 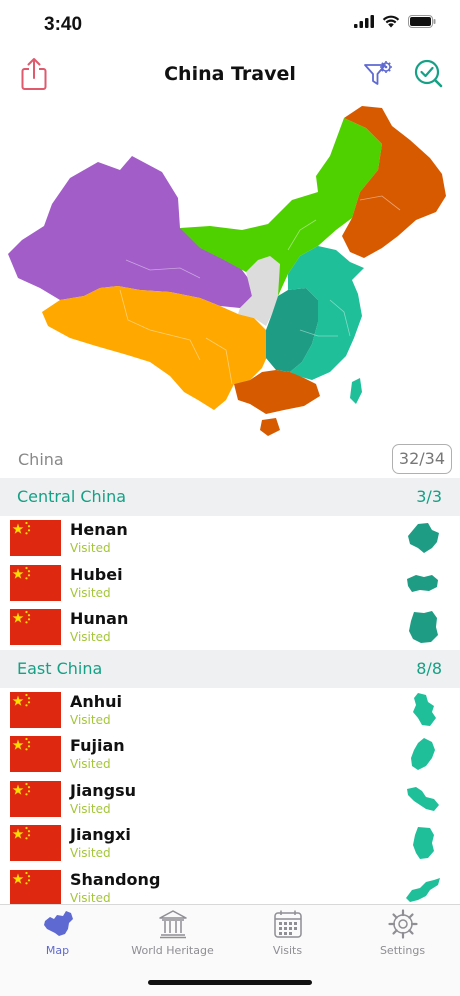 What do you see at coordinates (423, 843) in the screenshot?
I see `jiangxi-shape-icon` at bounding box center [423, 843].